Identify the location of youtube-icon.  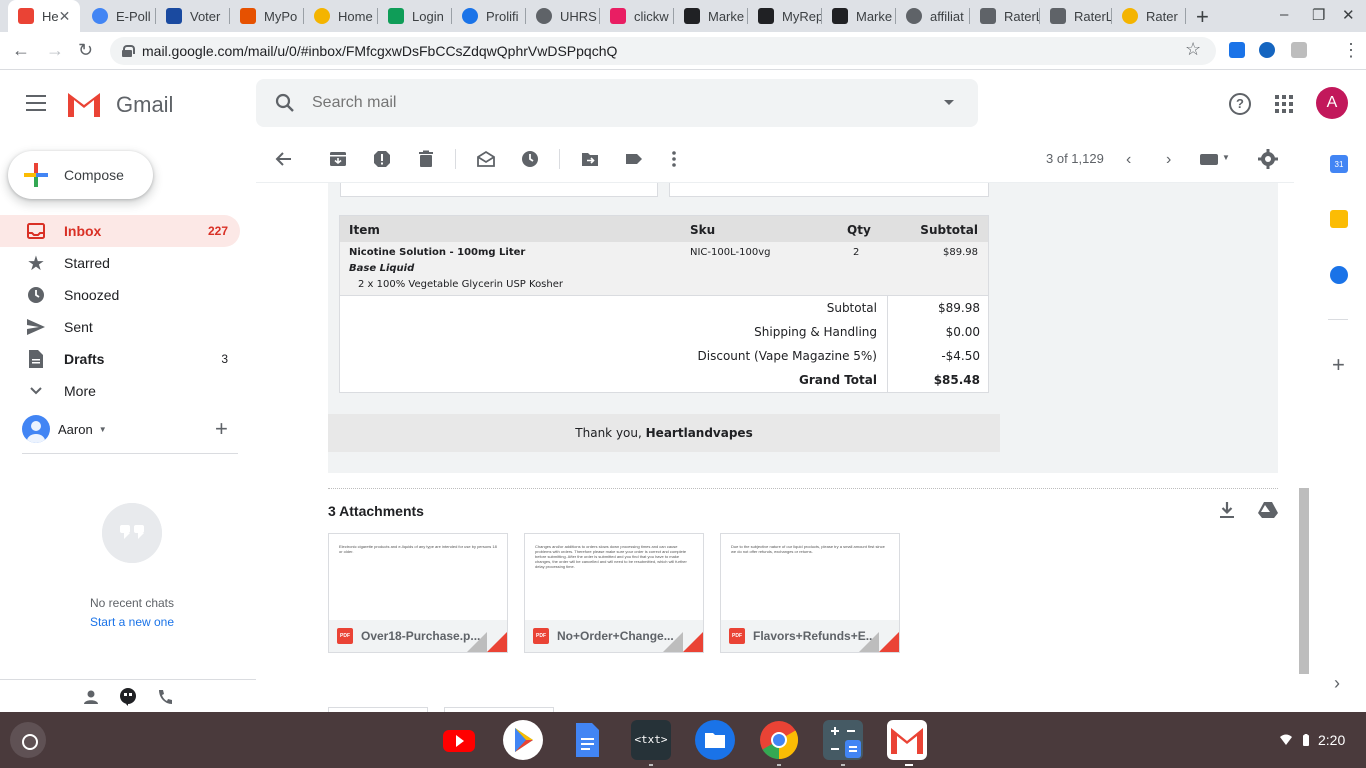
(459, 740).